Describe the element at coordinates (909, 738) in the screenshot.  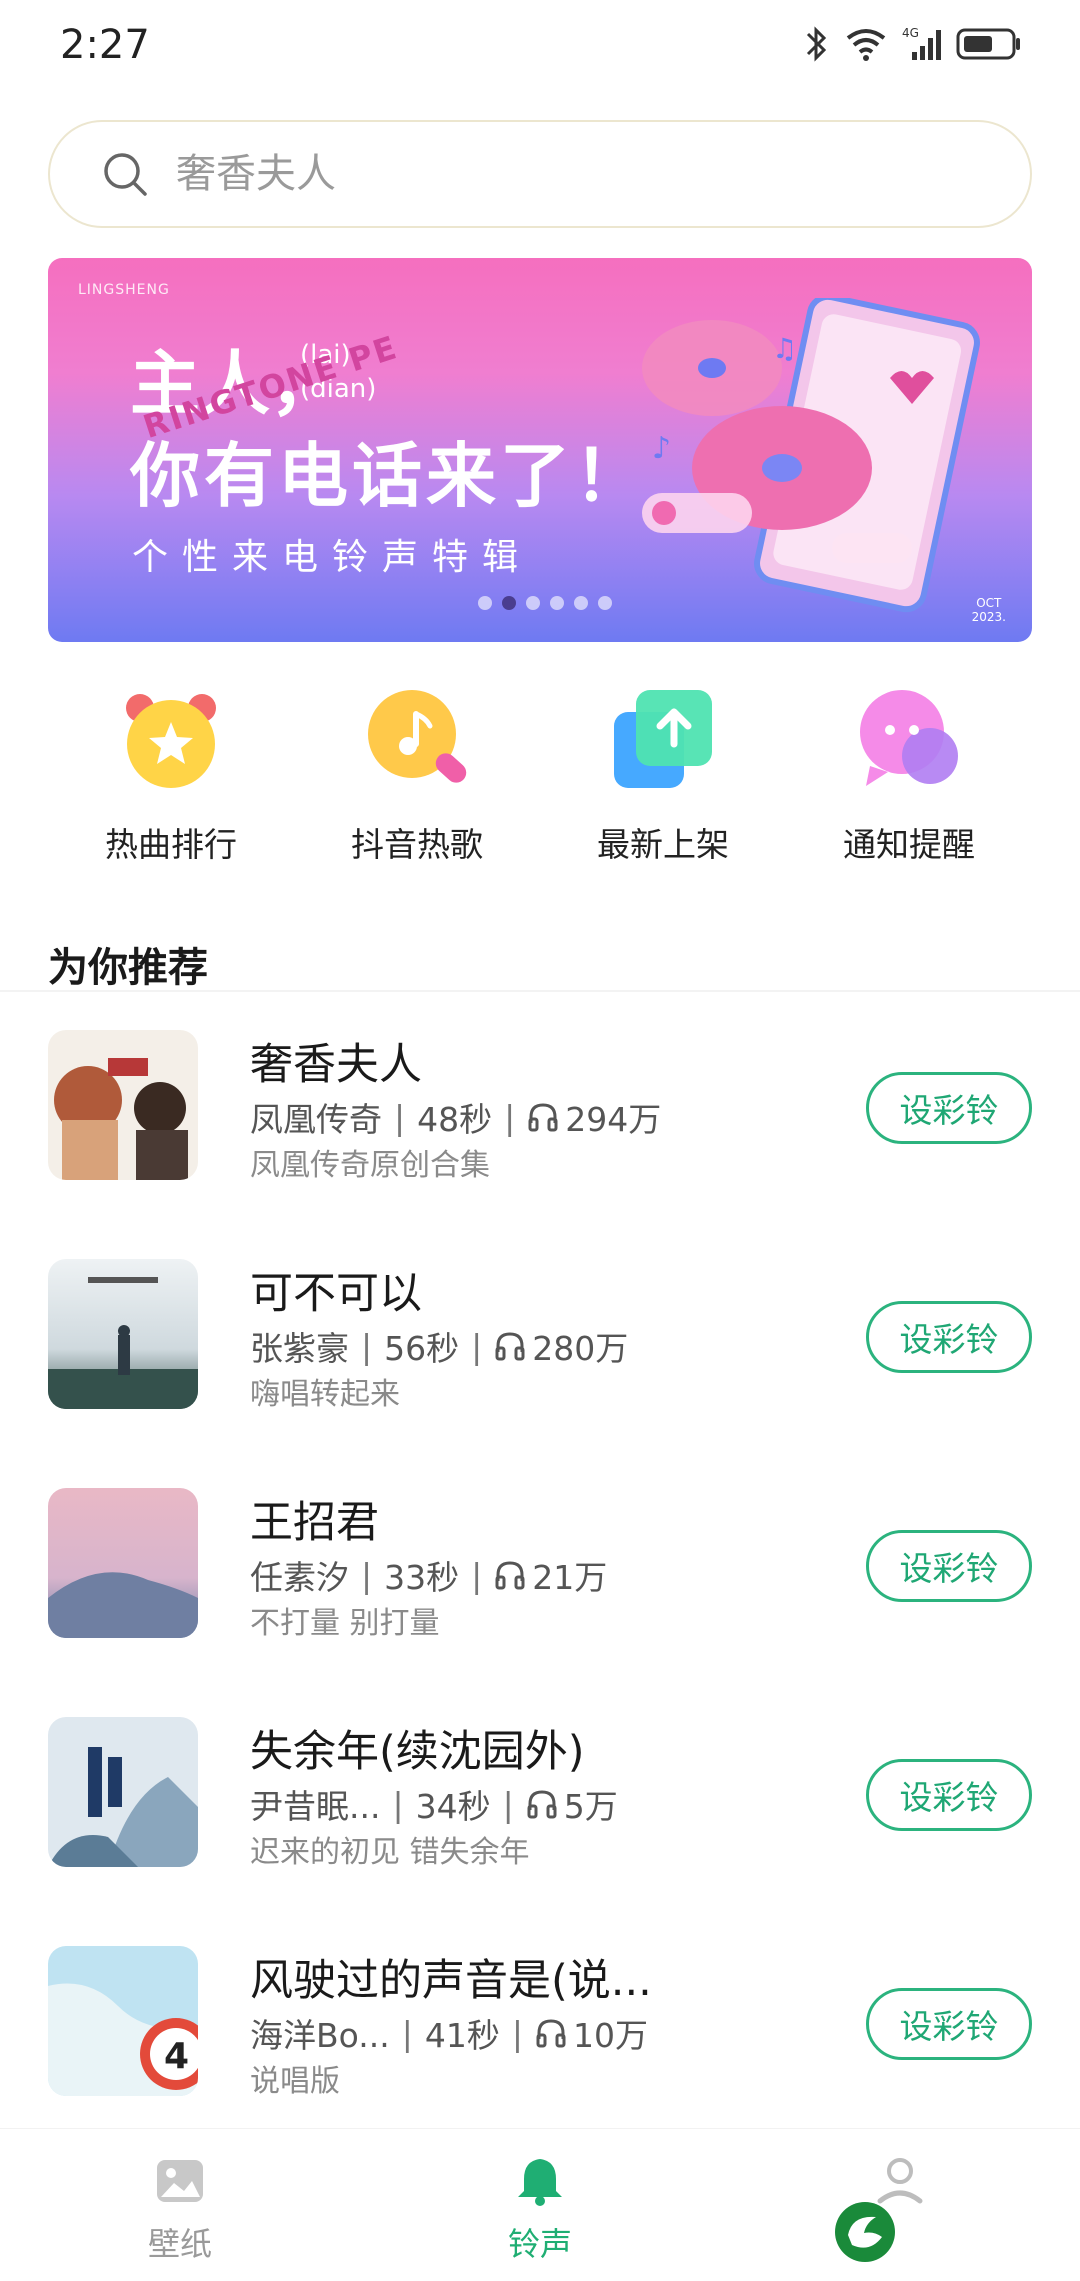
I see `chat-bubble-icon` at that location.